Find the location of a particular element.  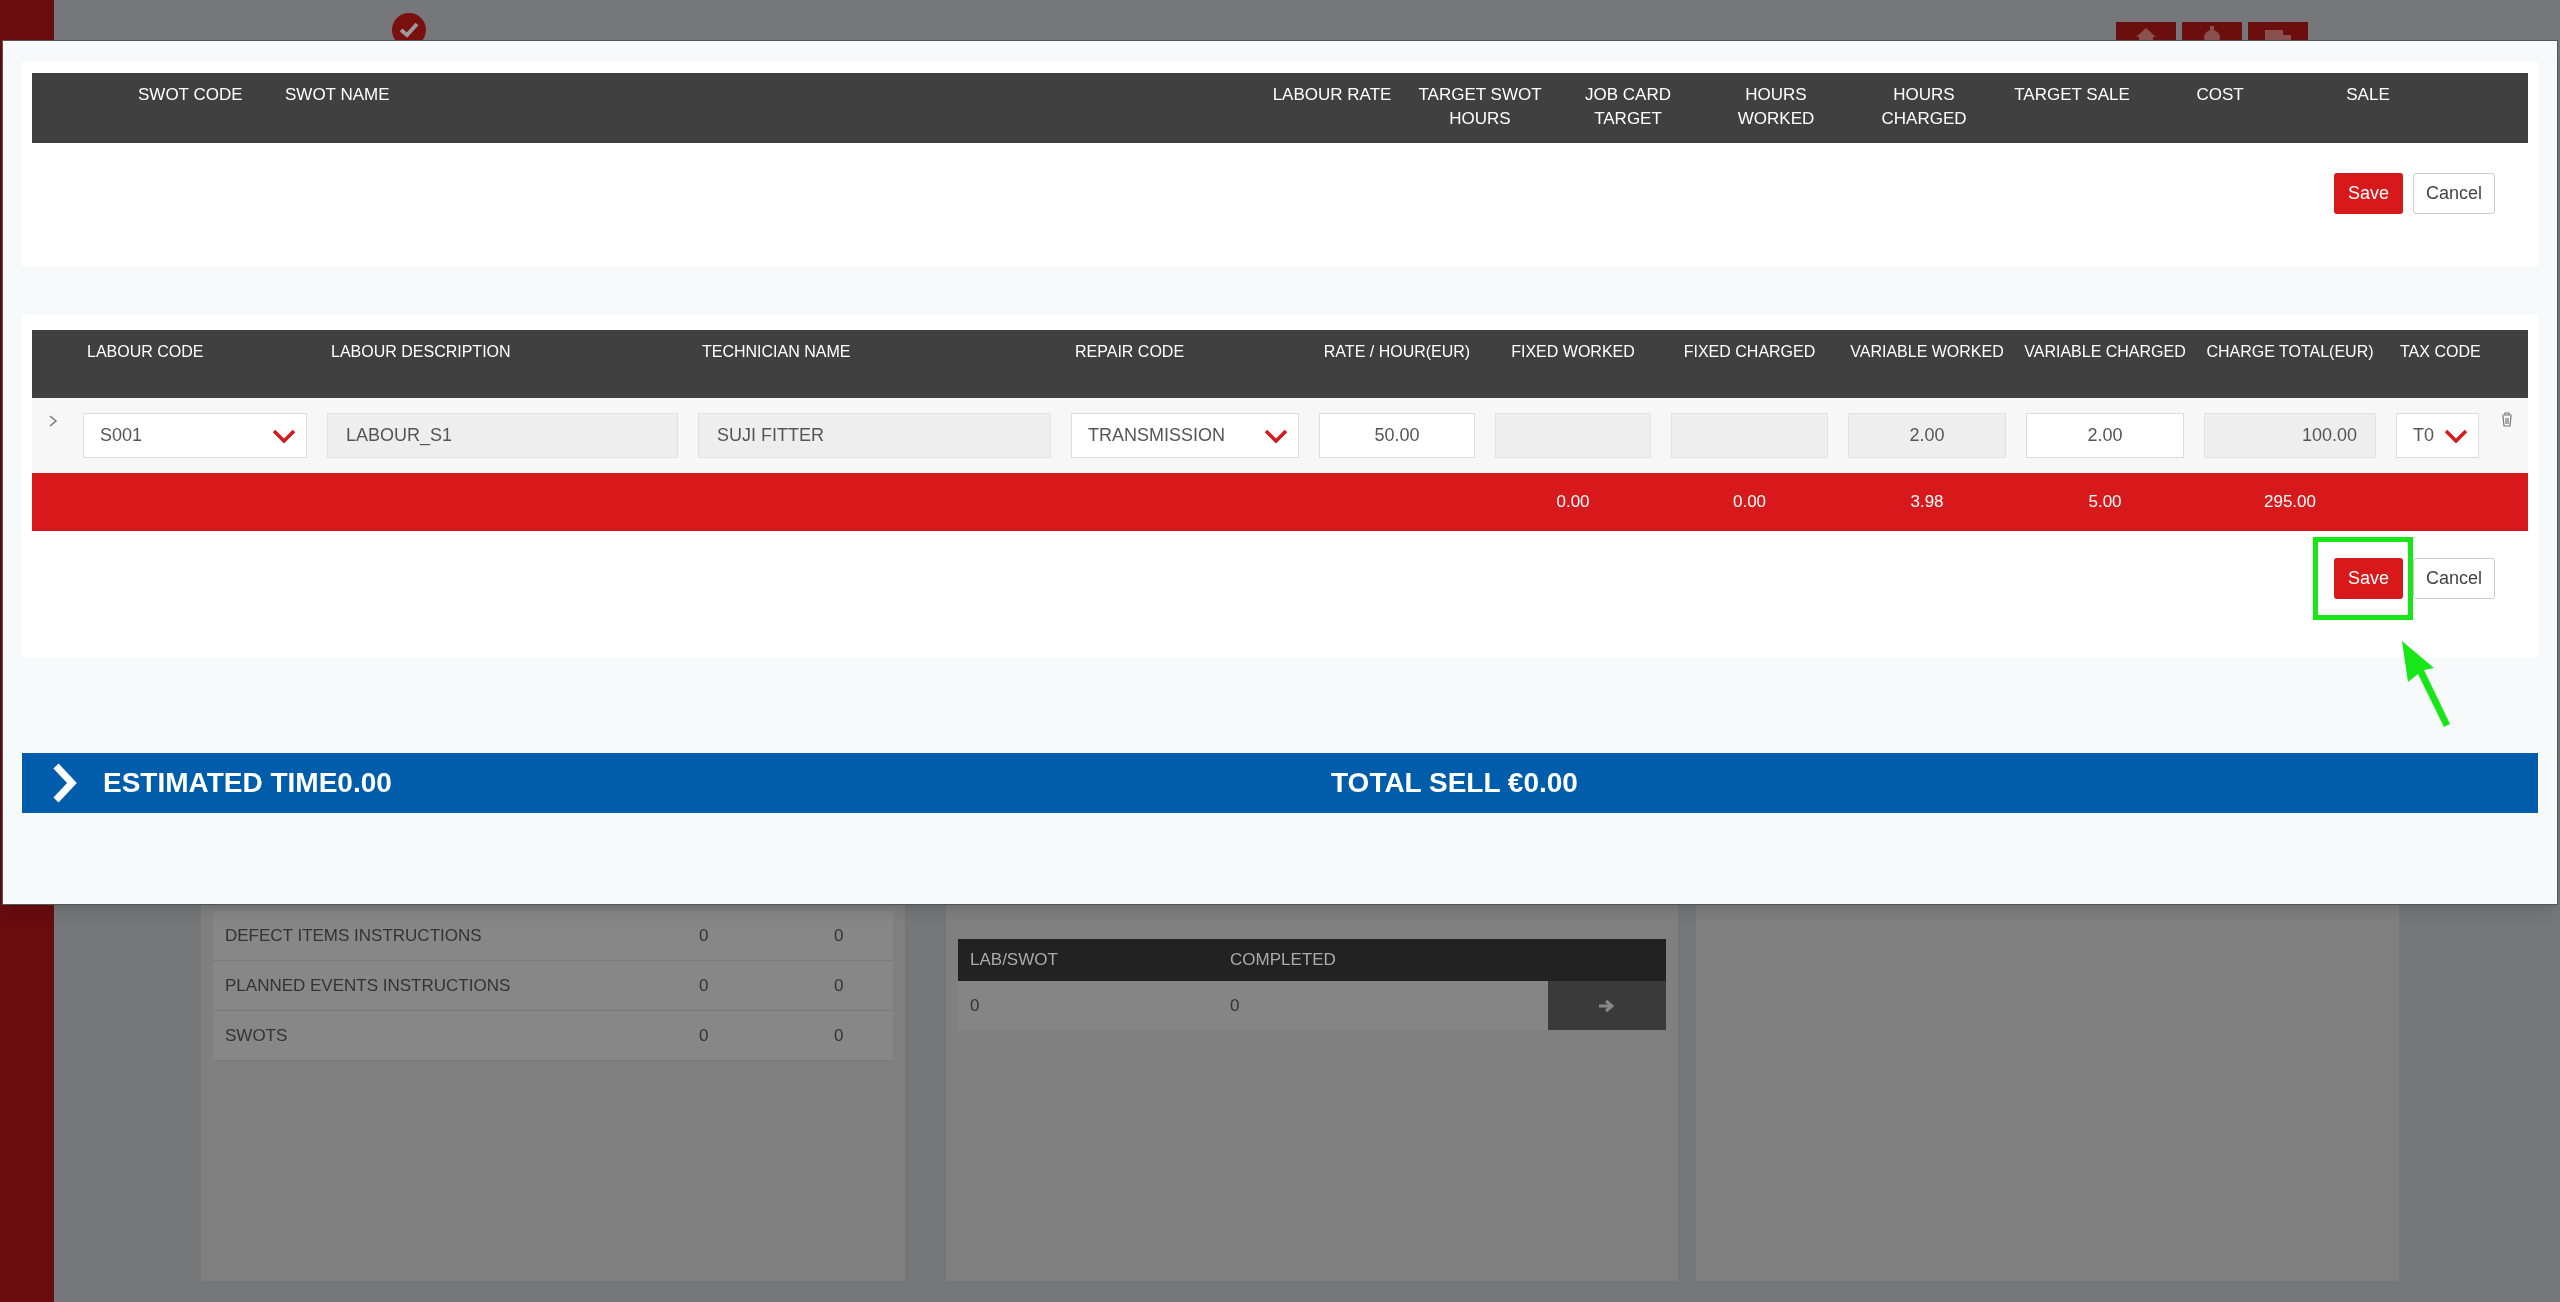

column-header: COMPLETED is located at coordinates (1283, 960).